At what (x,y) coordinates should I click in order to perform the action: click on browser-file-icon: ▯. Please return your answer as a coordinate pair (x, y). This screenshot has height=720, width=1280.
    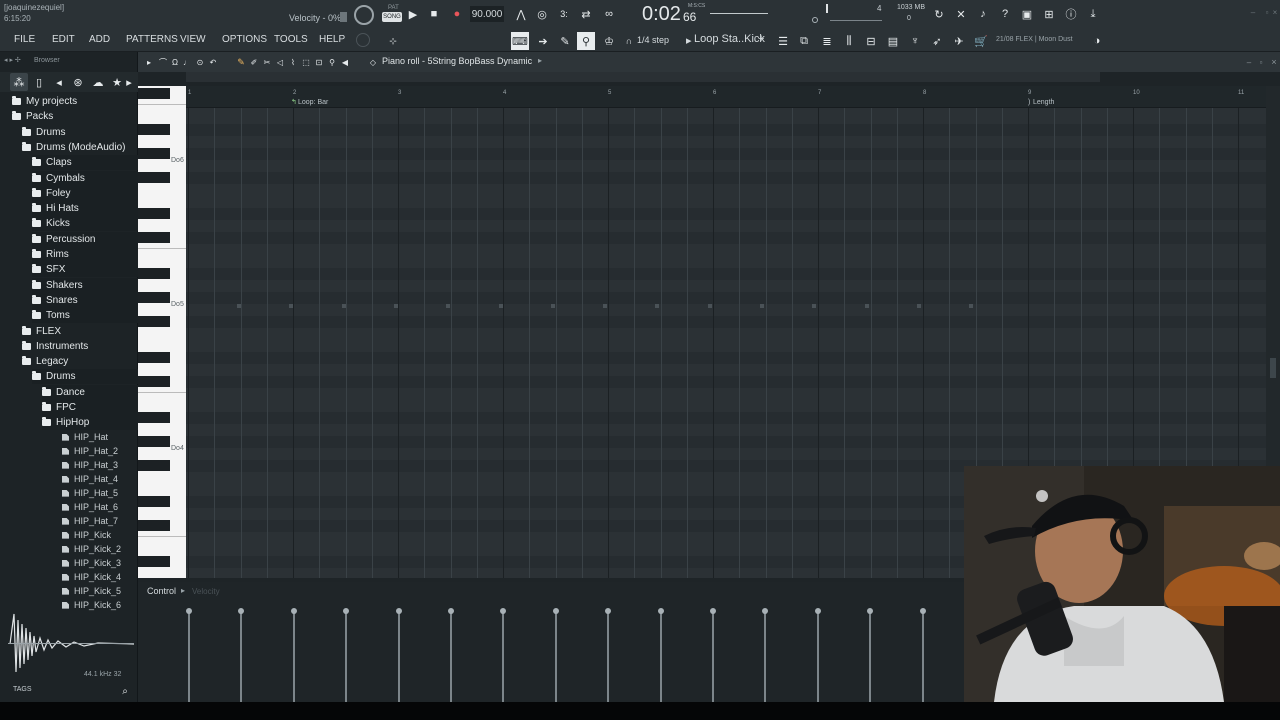
    Looking at the image, I should click on (39, 82).